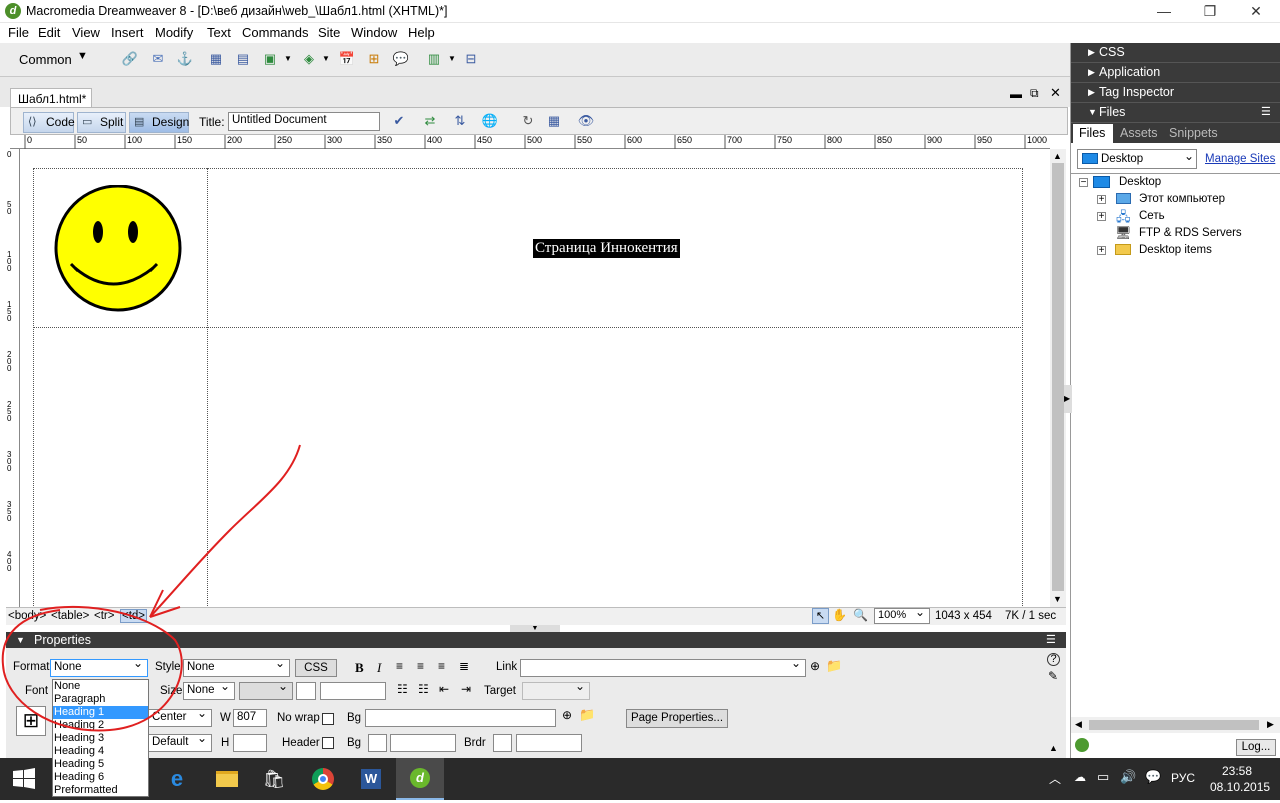 This screenshot has width=1280, height=803. Describe the element at coordinates (1137, 159) in the screenshot. I see `site-select: Desktop ⌄` at that location.